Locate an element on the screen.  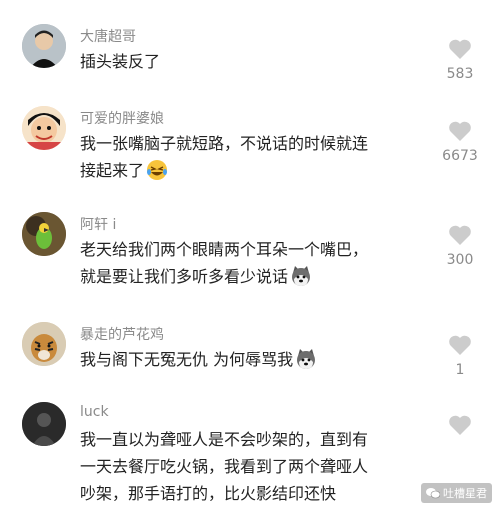
laughing-tears-emoji is located at coordinates (157, 170).